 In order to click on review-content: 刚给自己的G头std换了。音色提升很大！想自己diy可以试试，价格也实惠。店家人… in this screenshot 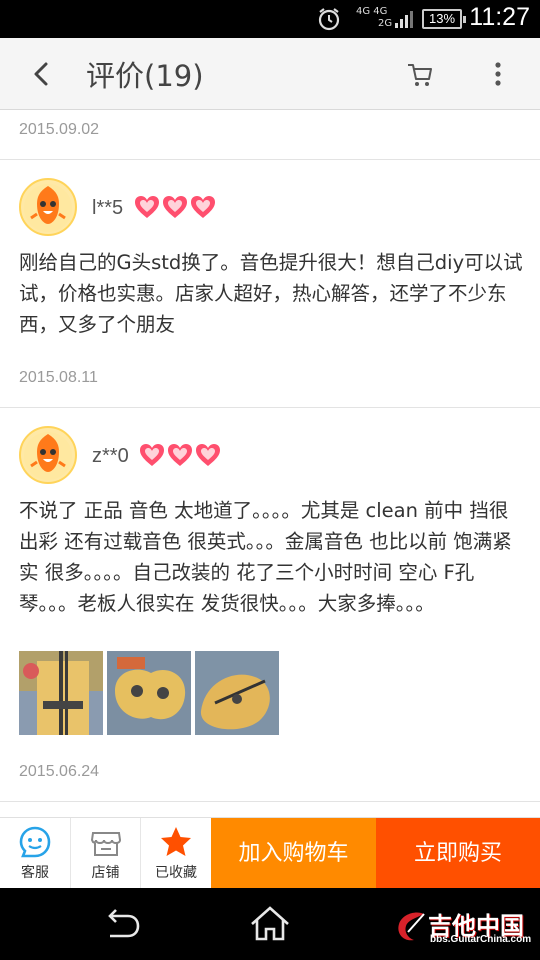, I will do `click(271, 293)`.